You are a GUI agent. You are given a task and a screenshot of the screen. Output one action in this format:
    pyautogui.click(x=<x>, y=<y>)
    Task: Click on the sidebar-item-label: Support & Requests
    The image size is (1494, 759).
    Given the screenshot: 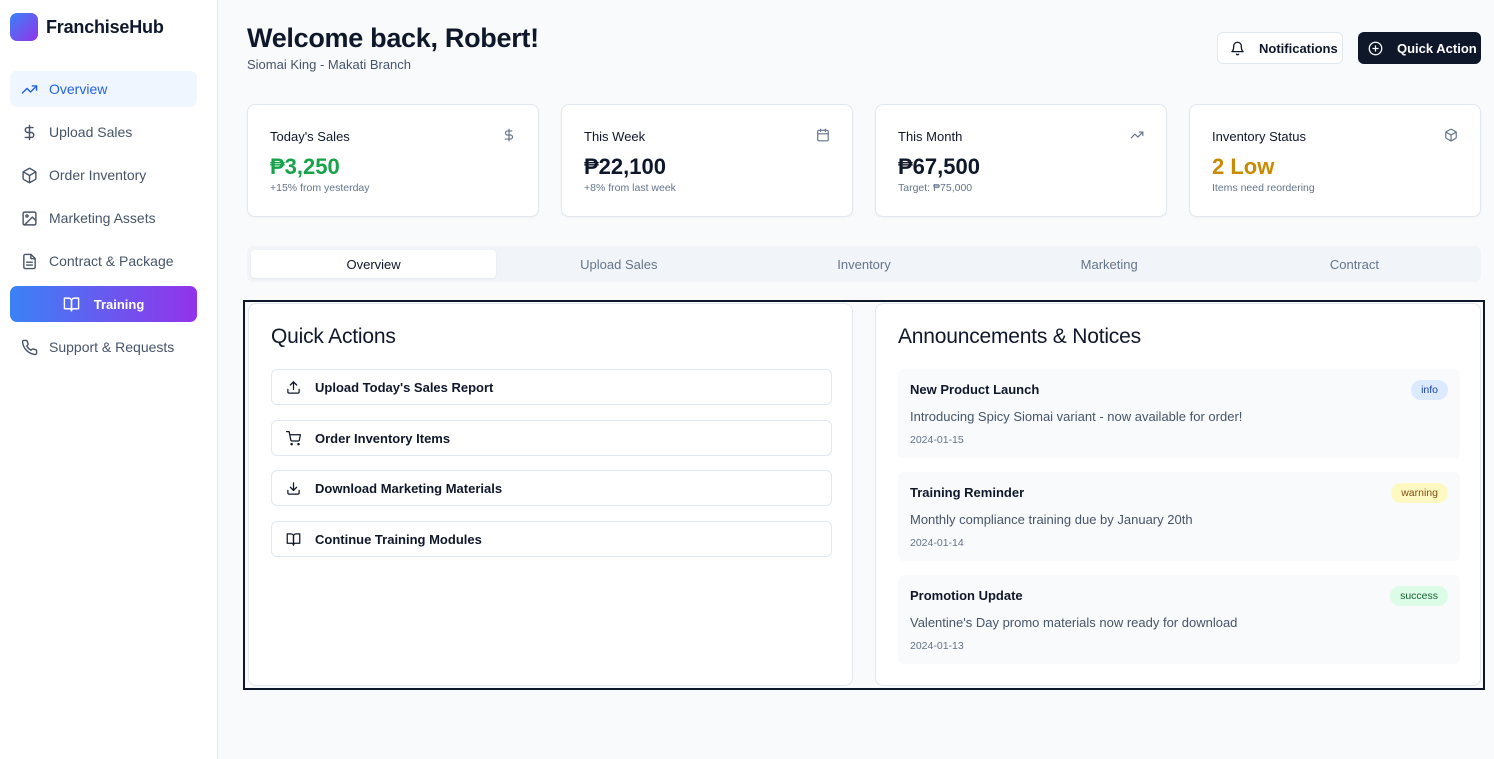 What is the action you would take?
    pyautogui.click(x=112, y=347)
    